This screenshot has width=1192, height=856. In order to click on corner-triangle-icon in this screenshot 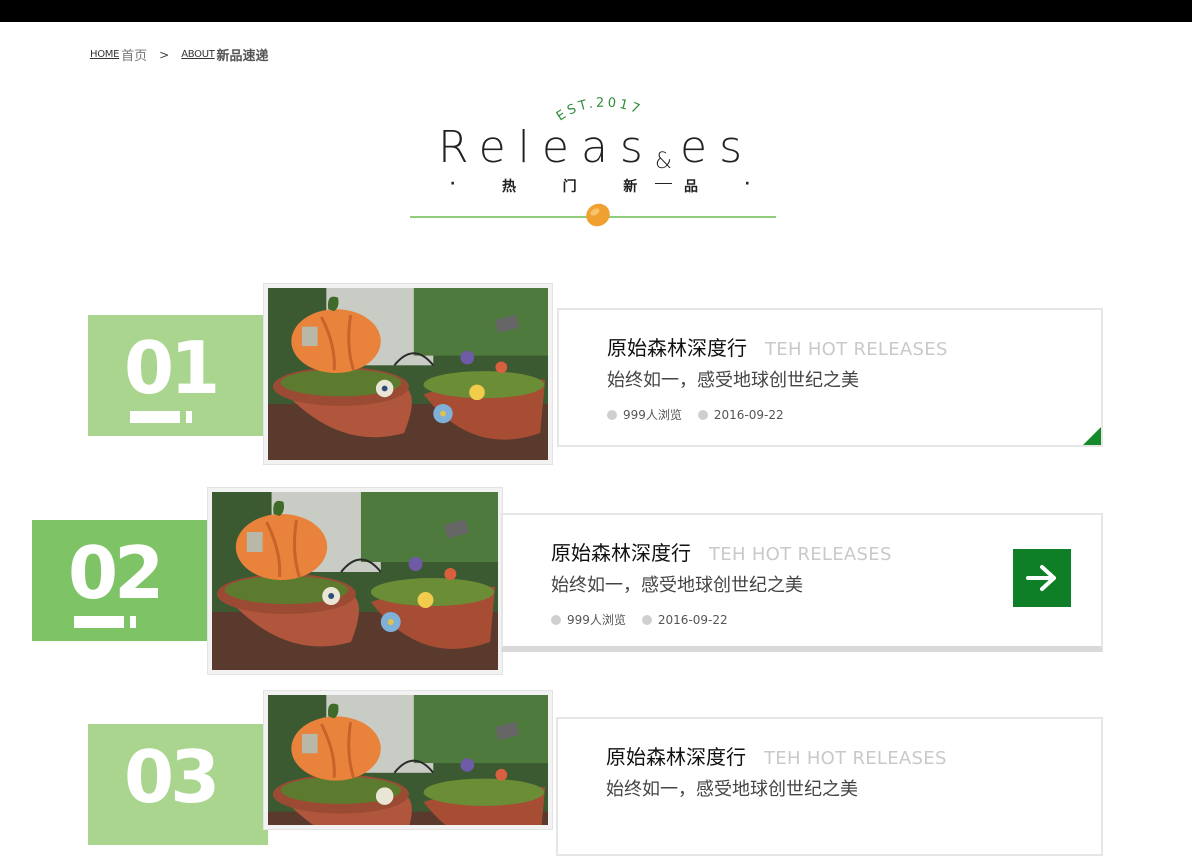, I will do `click(1092, 436)`.